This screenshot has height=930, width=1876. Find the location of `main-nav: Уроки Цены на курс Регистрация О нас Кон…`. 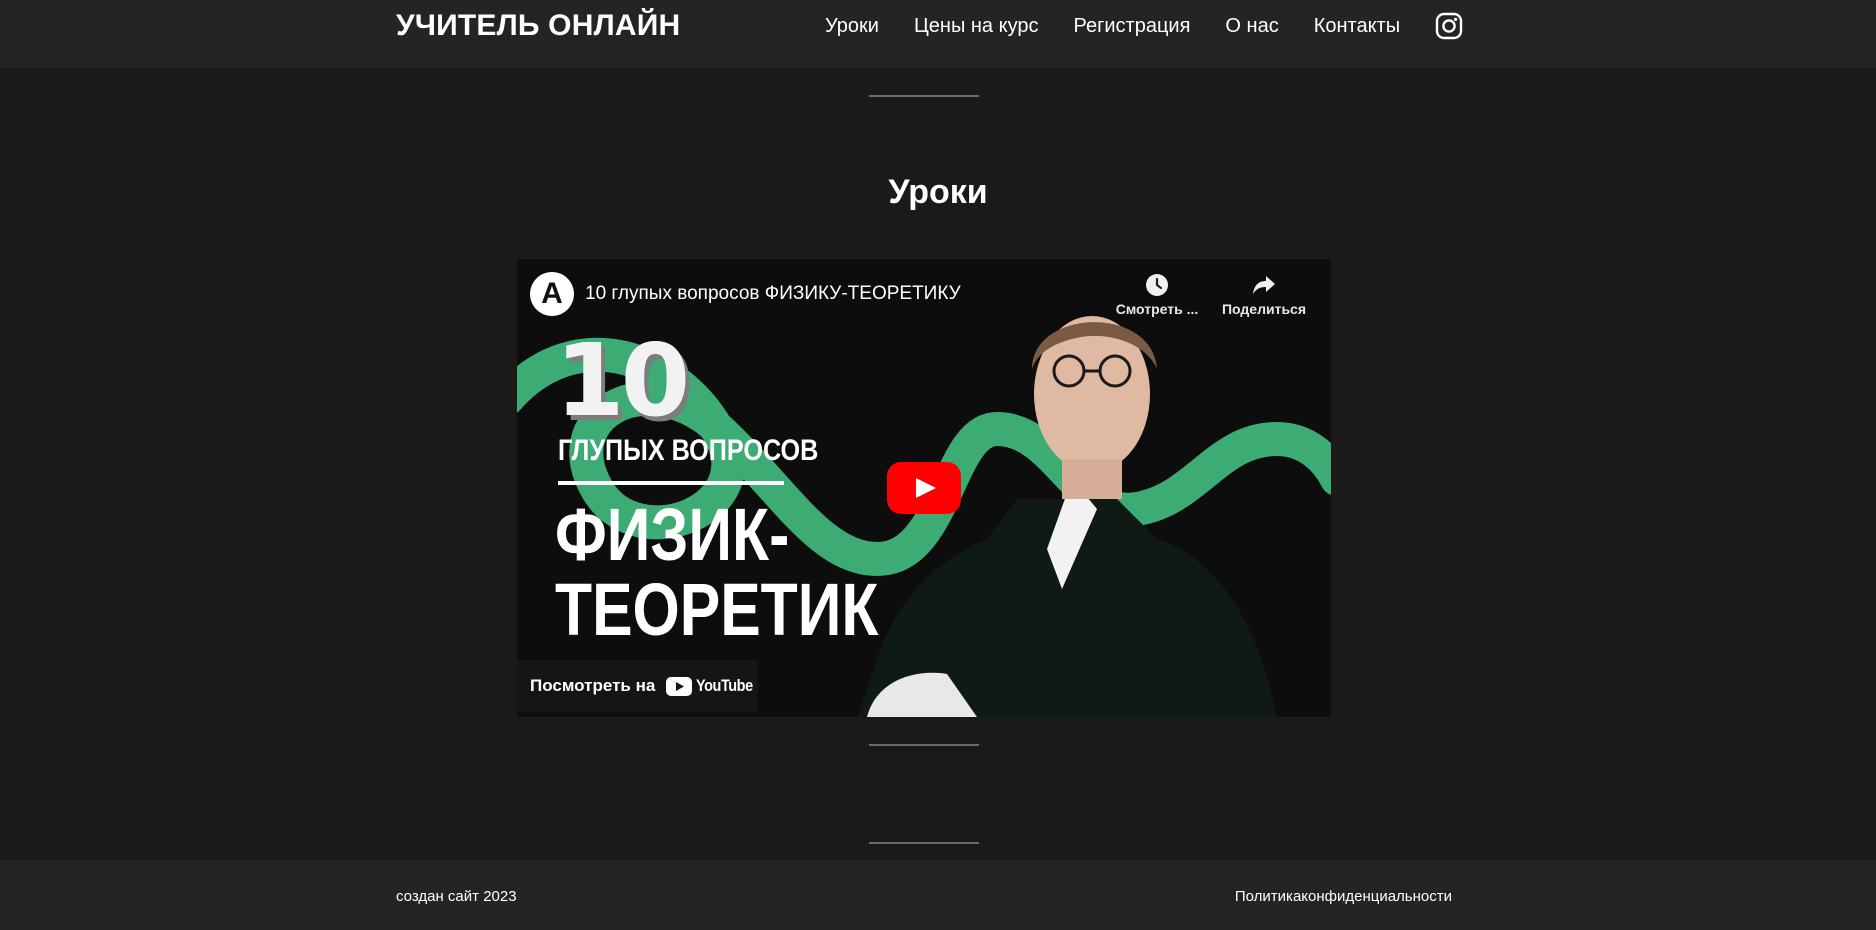

main-nav: Уроки Цены на курс Регистрация О нас Кон… is located at coordinates (1144, 26).